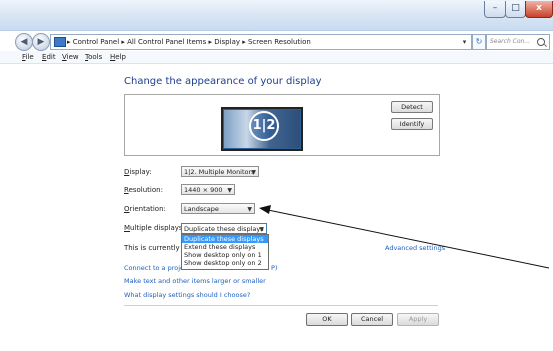 This screenshot has height=351, width=553. I want to click on annotation-arrow-head, so click(265, 209).